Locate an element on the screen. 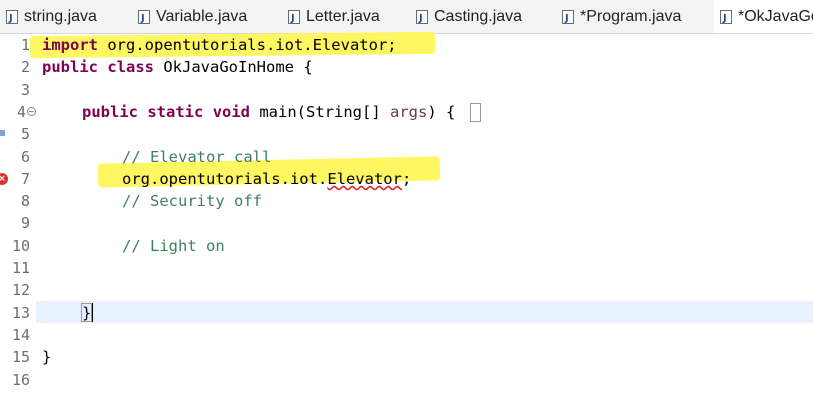  tab-casting-java: J Casting.java is located at coordinates (483, 16).